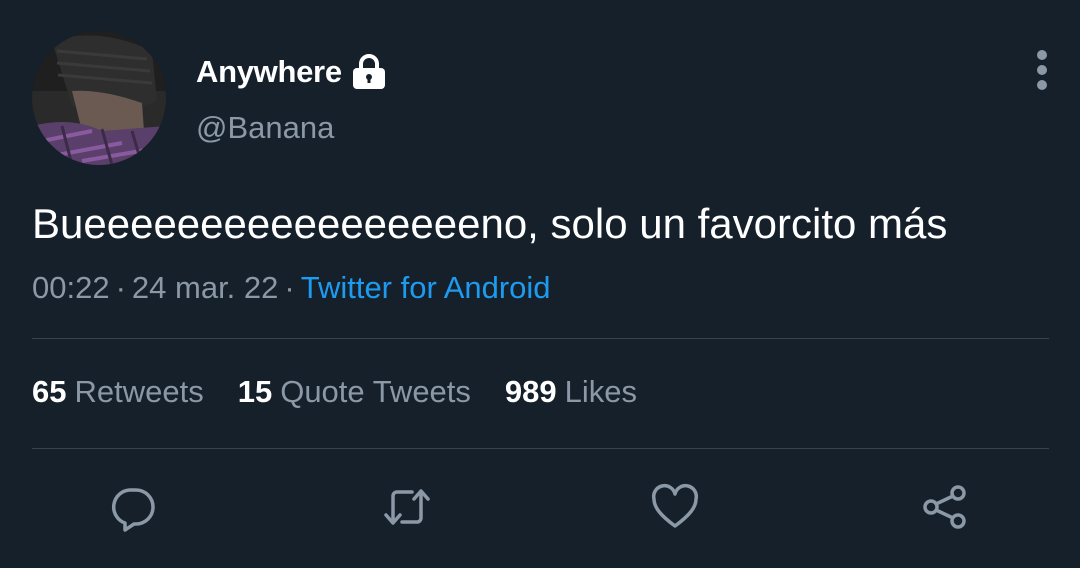 The image size is (1080, 568). Describe the element at coordinates (269, 72) in the screenshot. I see `display-name: Anywhere` at that location.